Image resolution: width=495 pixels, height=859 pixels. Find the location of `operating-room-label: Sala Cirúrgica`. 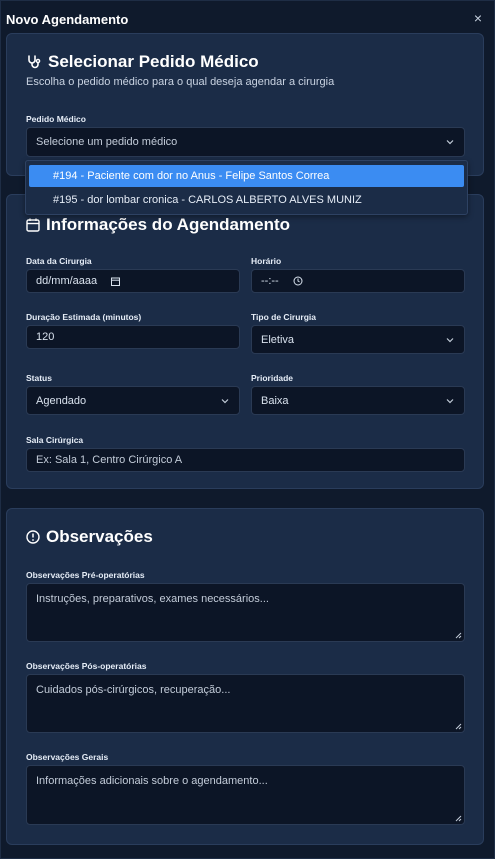

operating-room-label: Sala Cirúrgica is located at coordinates (55, 440).